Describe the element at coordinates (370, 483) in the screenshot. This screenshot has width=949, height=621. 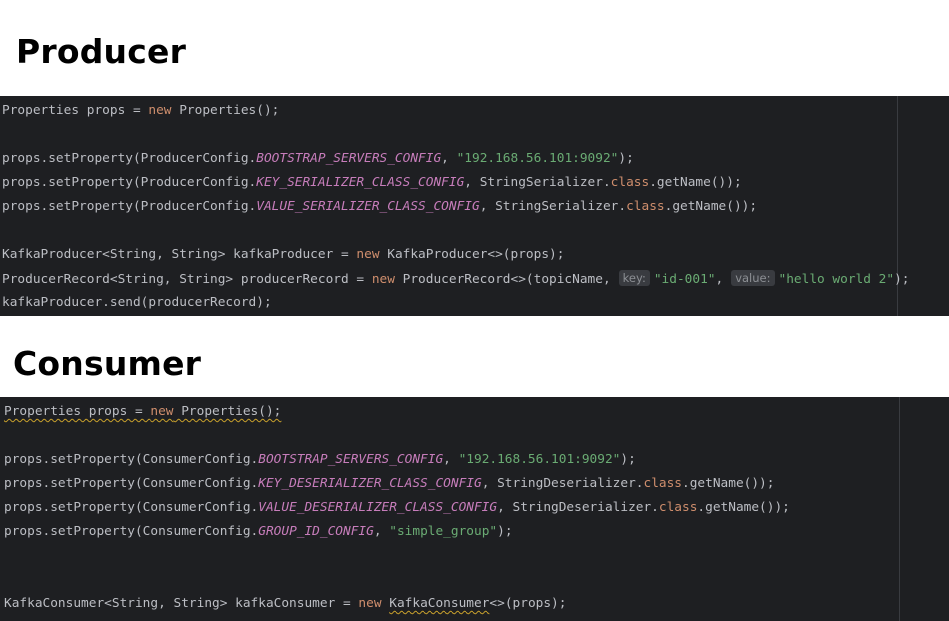
I see `constant-field-token: KEY_DESERIALIZER_CLASS_CONFIG` at that location.